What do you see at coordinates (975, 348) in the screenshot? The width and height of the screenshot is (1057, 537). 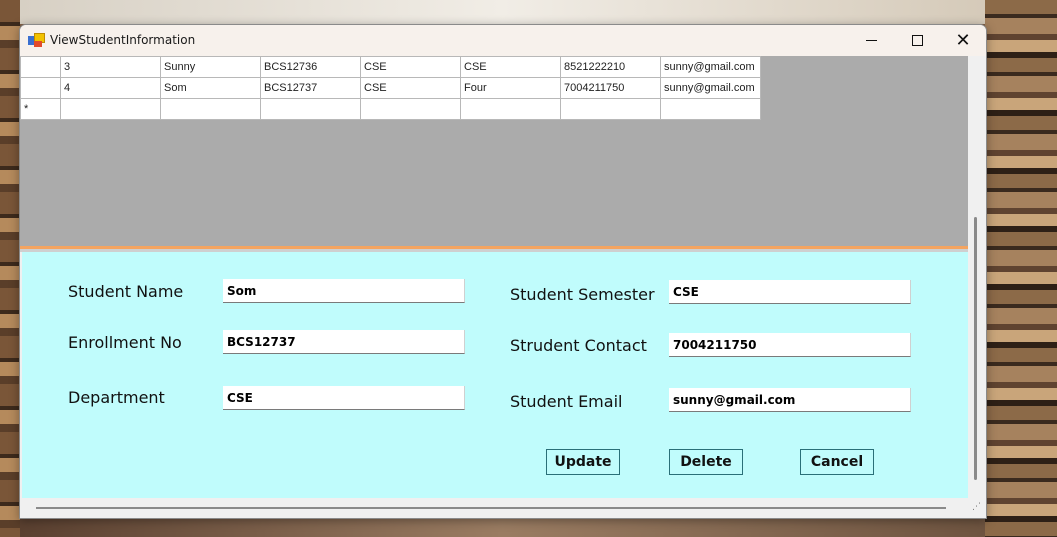 I see `vertical-scrollbar` at bounding box center [975, 348].